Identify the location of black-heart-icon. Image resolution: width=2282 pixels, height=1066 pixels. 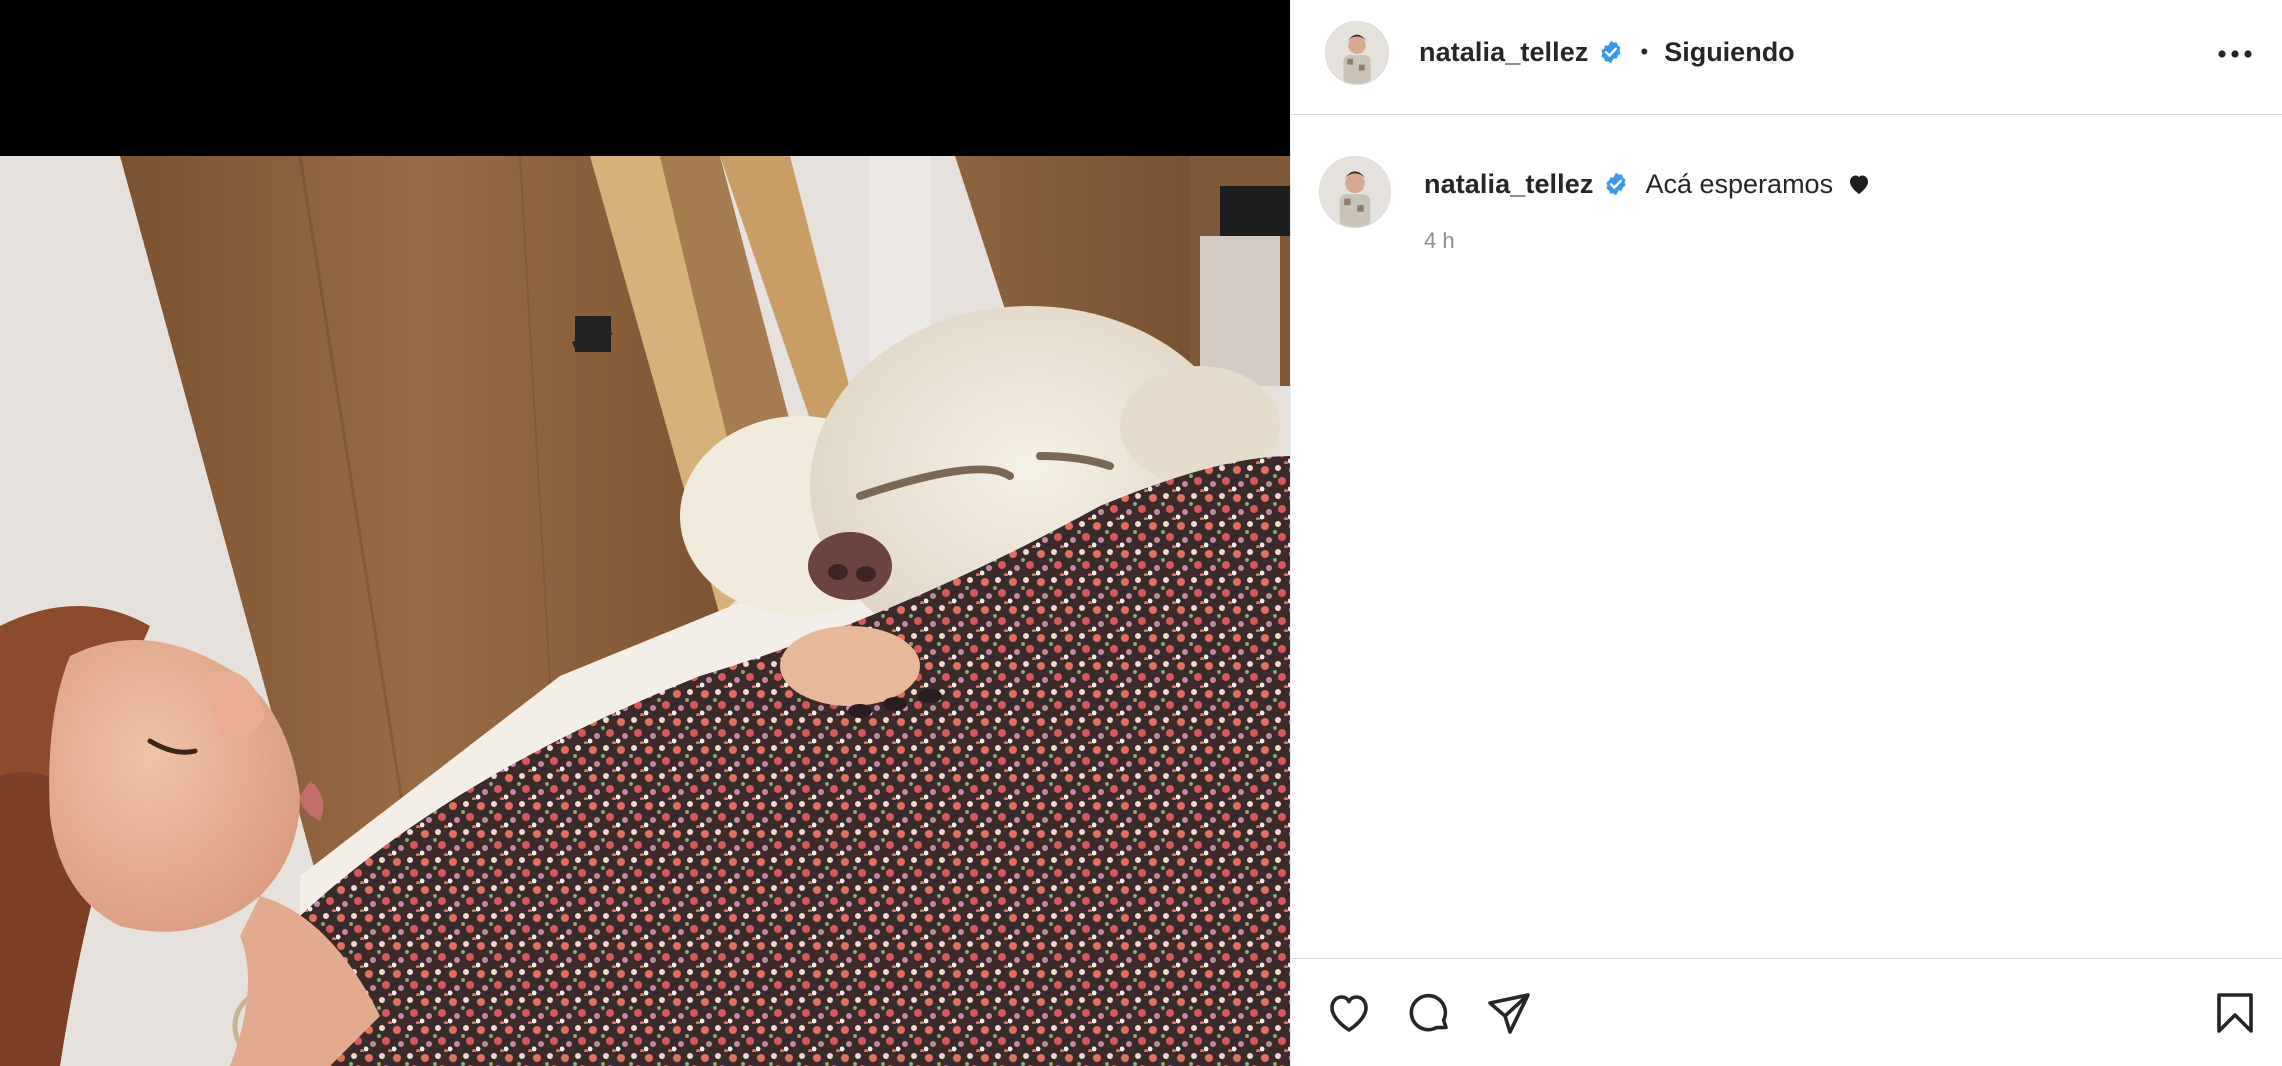
(1859, 184).